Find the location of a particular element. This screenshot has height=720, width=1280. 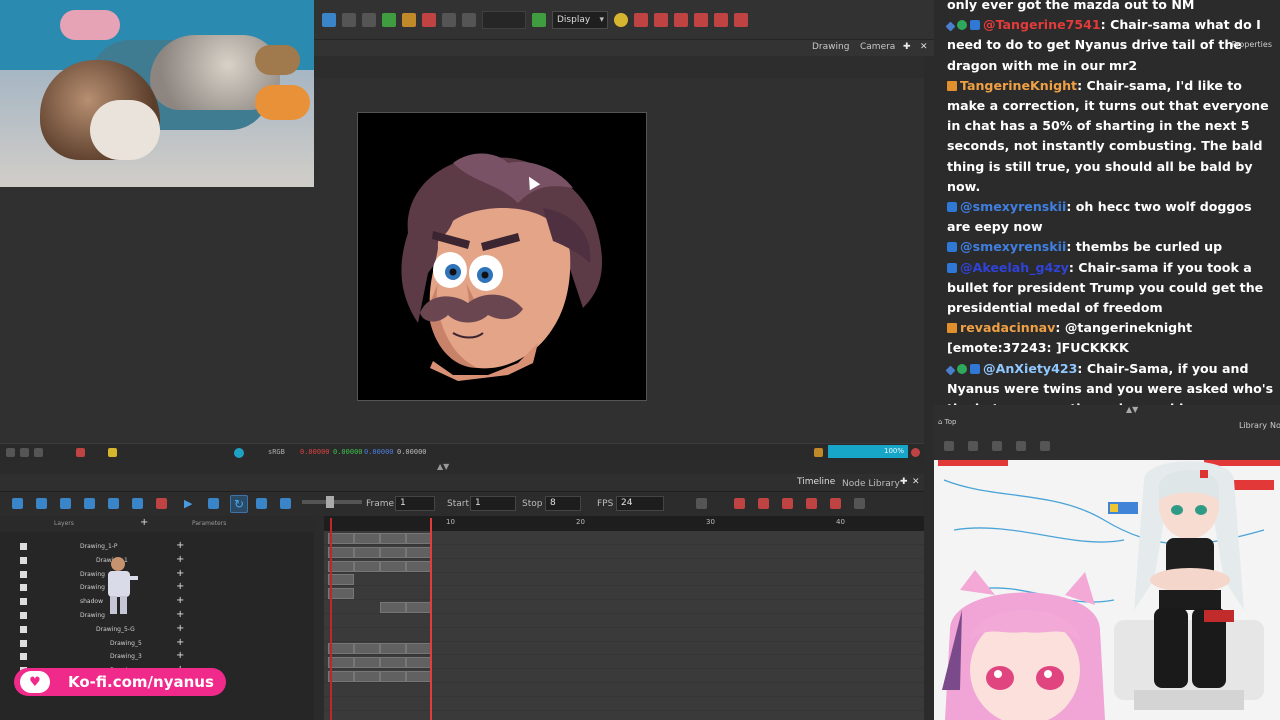

layer-row: Drawing_5-G + is located at coordinates (157, 629).